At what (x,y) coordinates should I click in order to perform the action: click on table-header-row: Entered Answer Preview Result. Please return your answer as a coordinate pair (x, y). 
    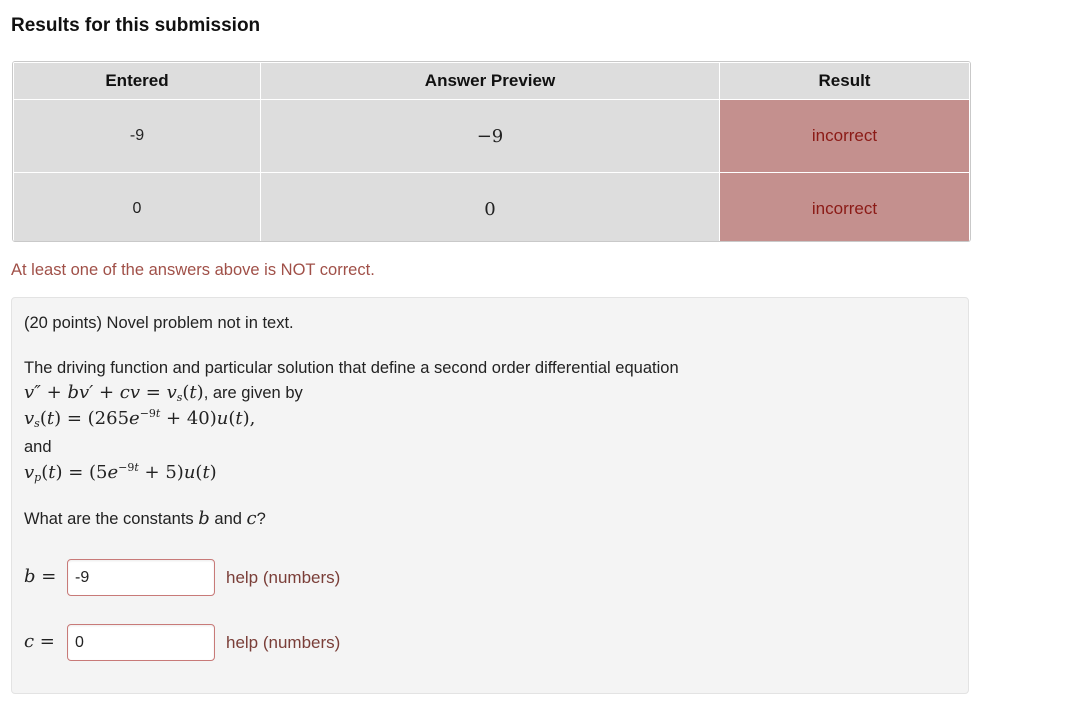
    Looking at the image, I should click on (491, 81).